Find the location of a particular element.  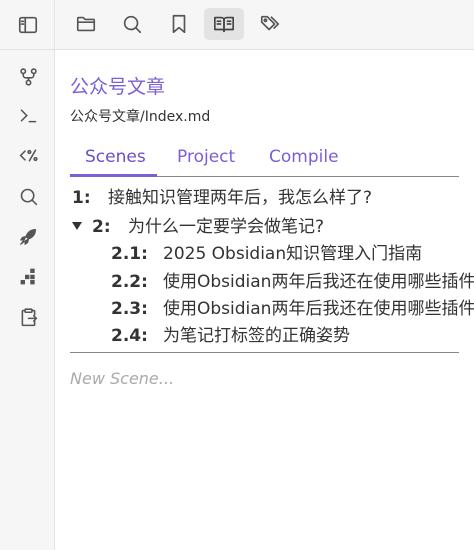

book-open-icon is located at coordinates (224, 24).